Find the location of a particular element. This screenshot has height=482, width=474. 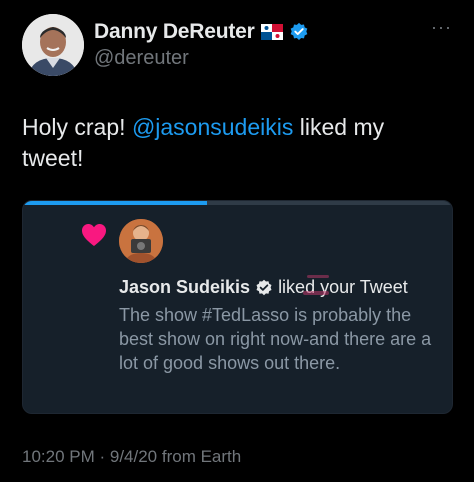

tweet-time: 10:20 PM is located at coordinates (58, 456).